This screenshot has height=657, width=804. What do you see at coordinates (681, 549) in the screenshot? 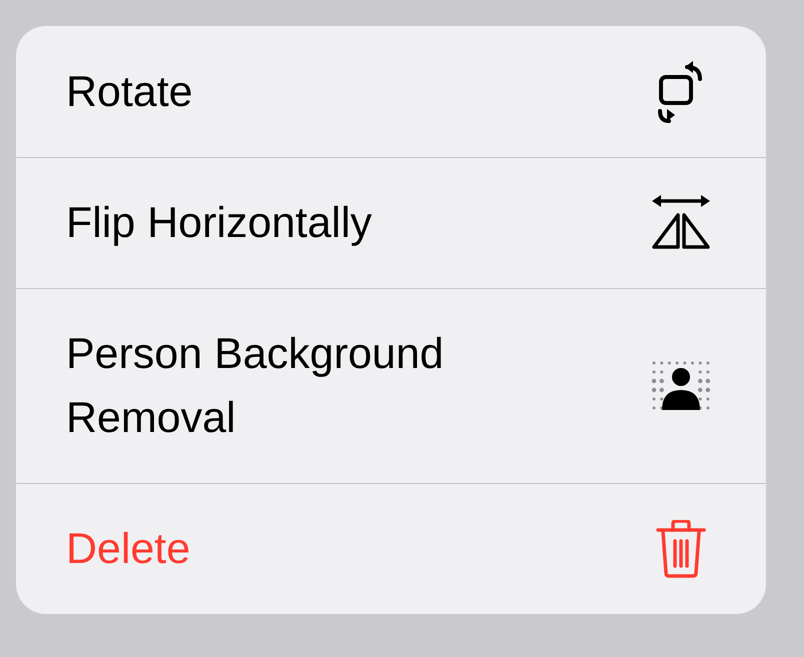
I see `trash-icon` at bounding box center [681, 549].